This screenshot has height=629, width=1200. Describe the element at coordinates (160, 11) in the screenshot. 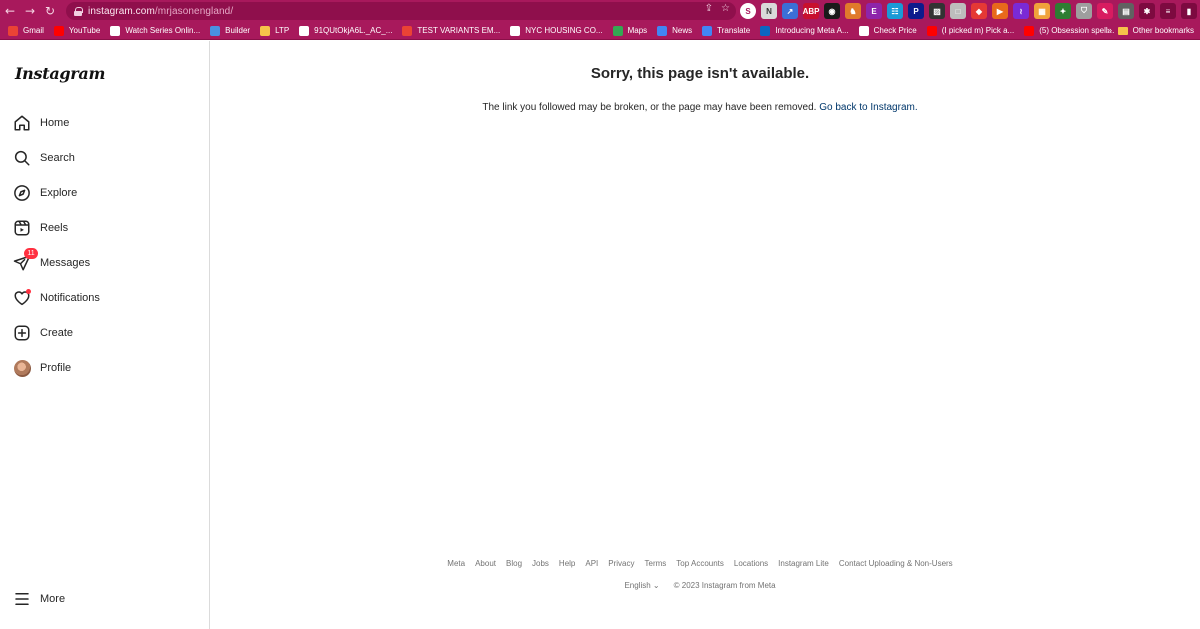

I see `address-url: instagram.com/mrjasonengland/` at that location.